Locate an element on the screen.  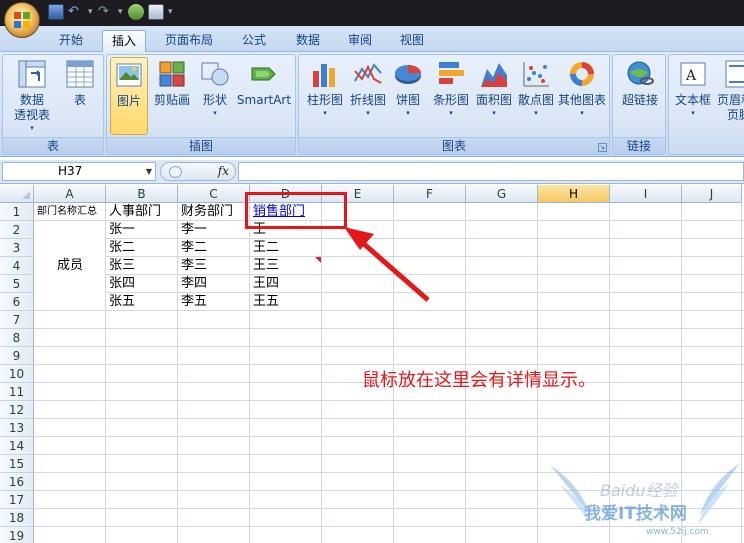
office-logo-icon is located at coordinates (22, 20).